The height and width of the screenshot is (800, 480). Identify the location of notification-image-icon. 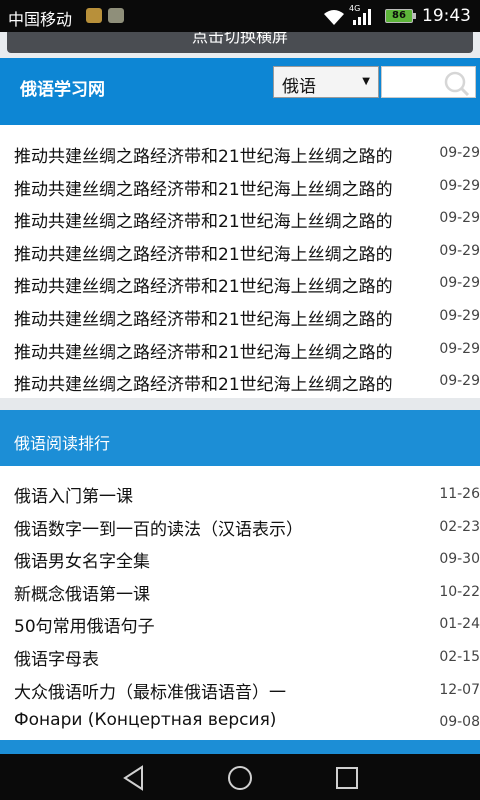
(116, 15).